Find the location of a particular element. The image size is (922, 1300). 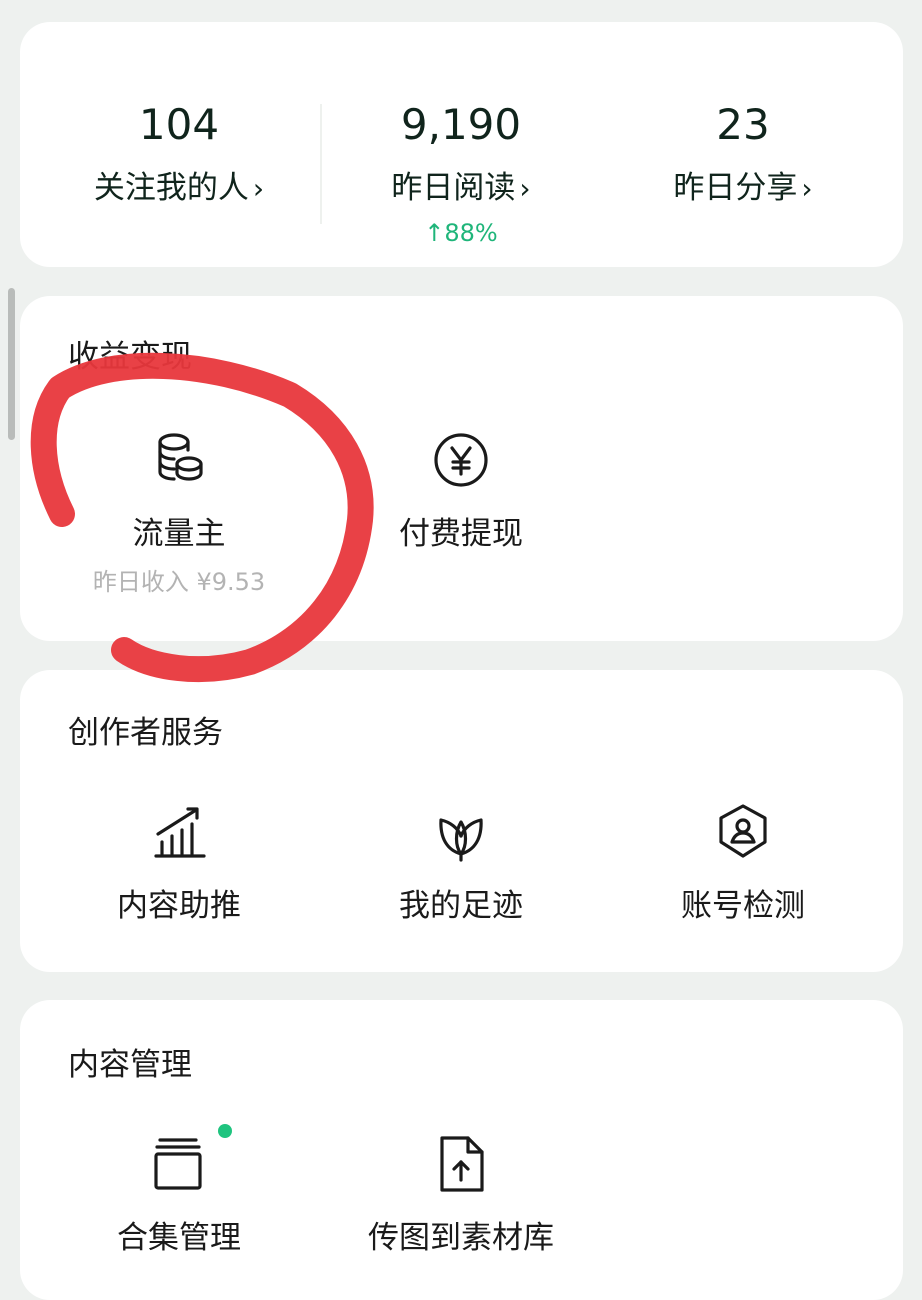

yesterday-income: 昨日收入 ¥9.53 is located at coordinates (179, 582).